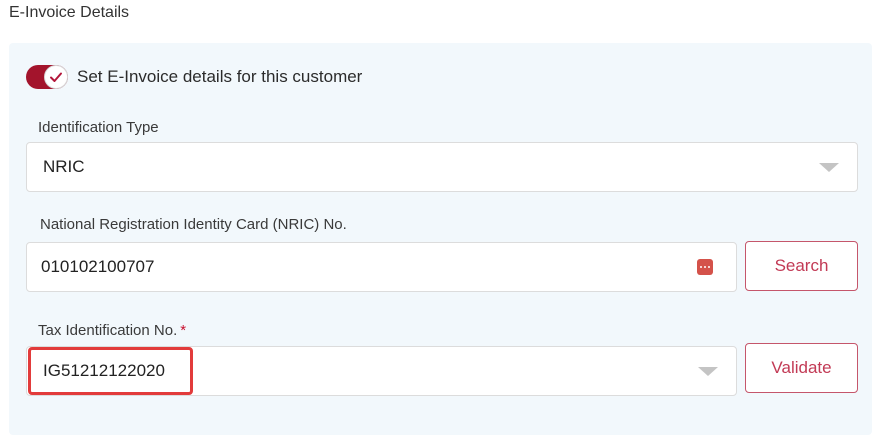  What do you see at coordinates (104, 370) in the screenshot?
I see `tin-value: IG51212122020` at bounding box center [104, 370].